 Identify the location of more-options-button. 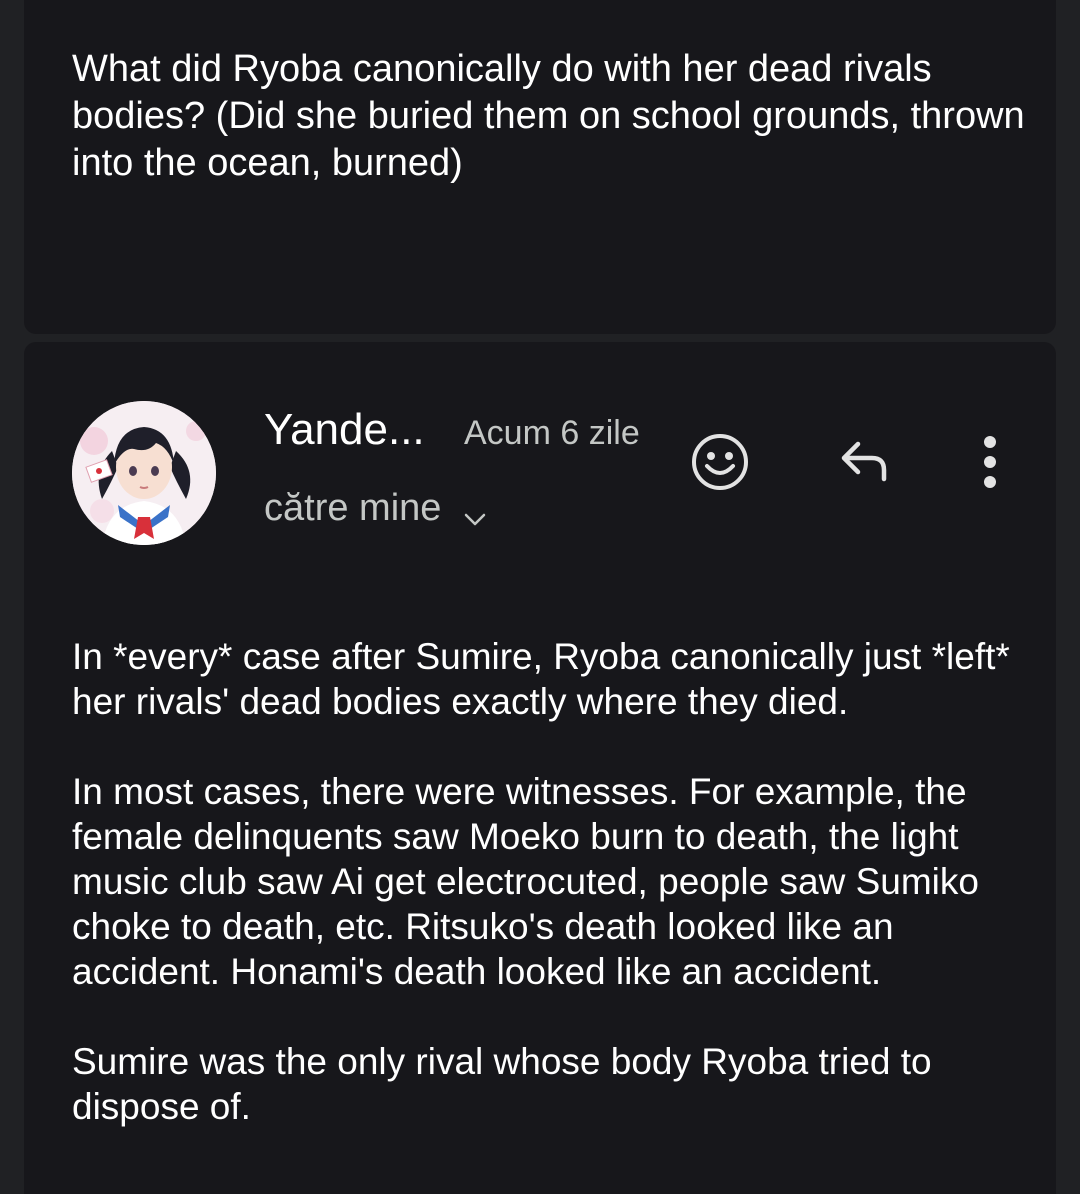
(990, 462).